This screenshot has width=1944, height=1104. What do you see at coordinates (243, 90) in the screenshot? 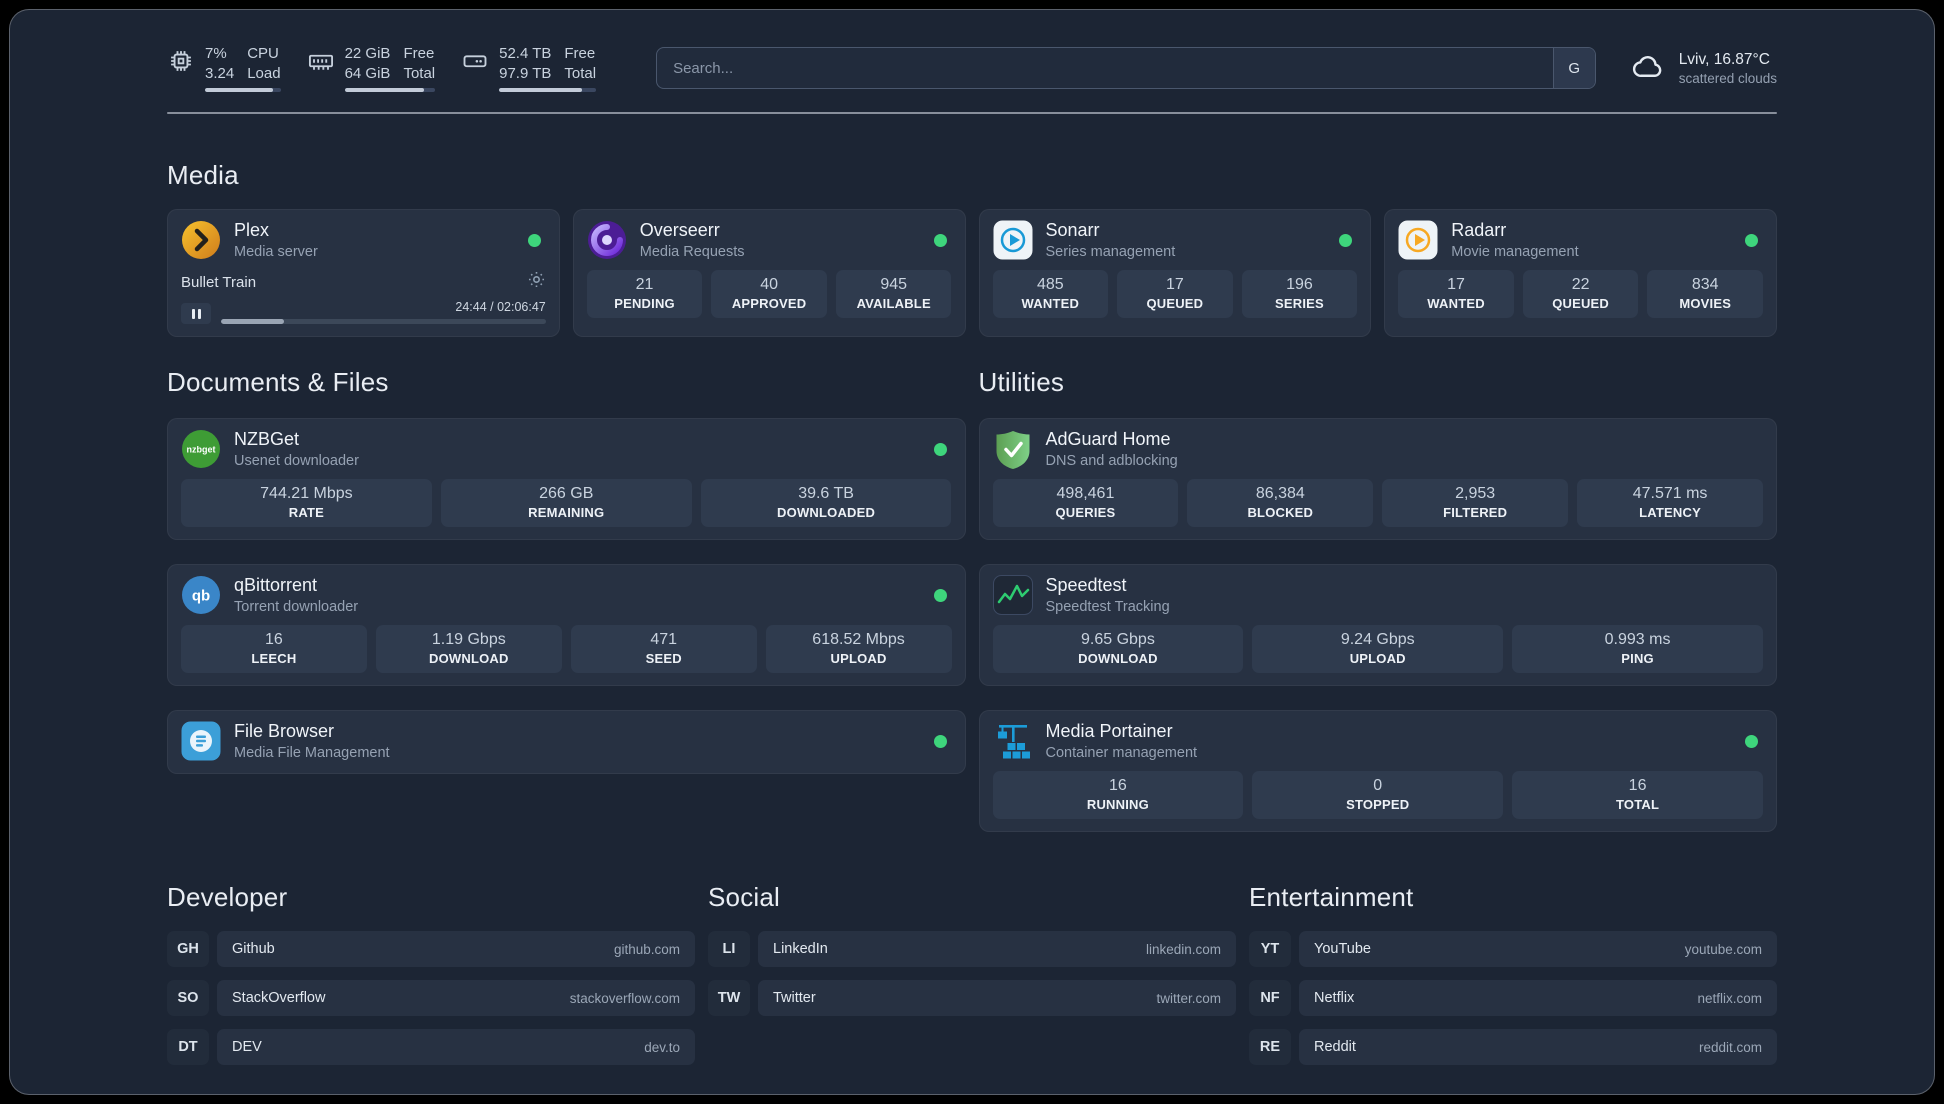
I see `cpu-bar` at bounding box center [243, 90].